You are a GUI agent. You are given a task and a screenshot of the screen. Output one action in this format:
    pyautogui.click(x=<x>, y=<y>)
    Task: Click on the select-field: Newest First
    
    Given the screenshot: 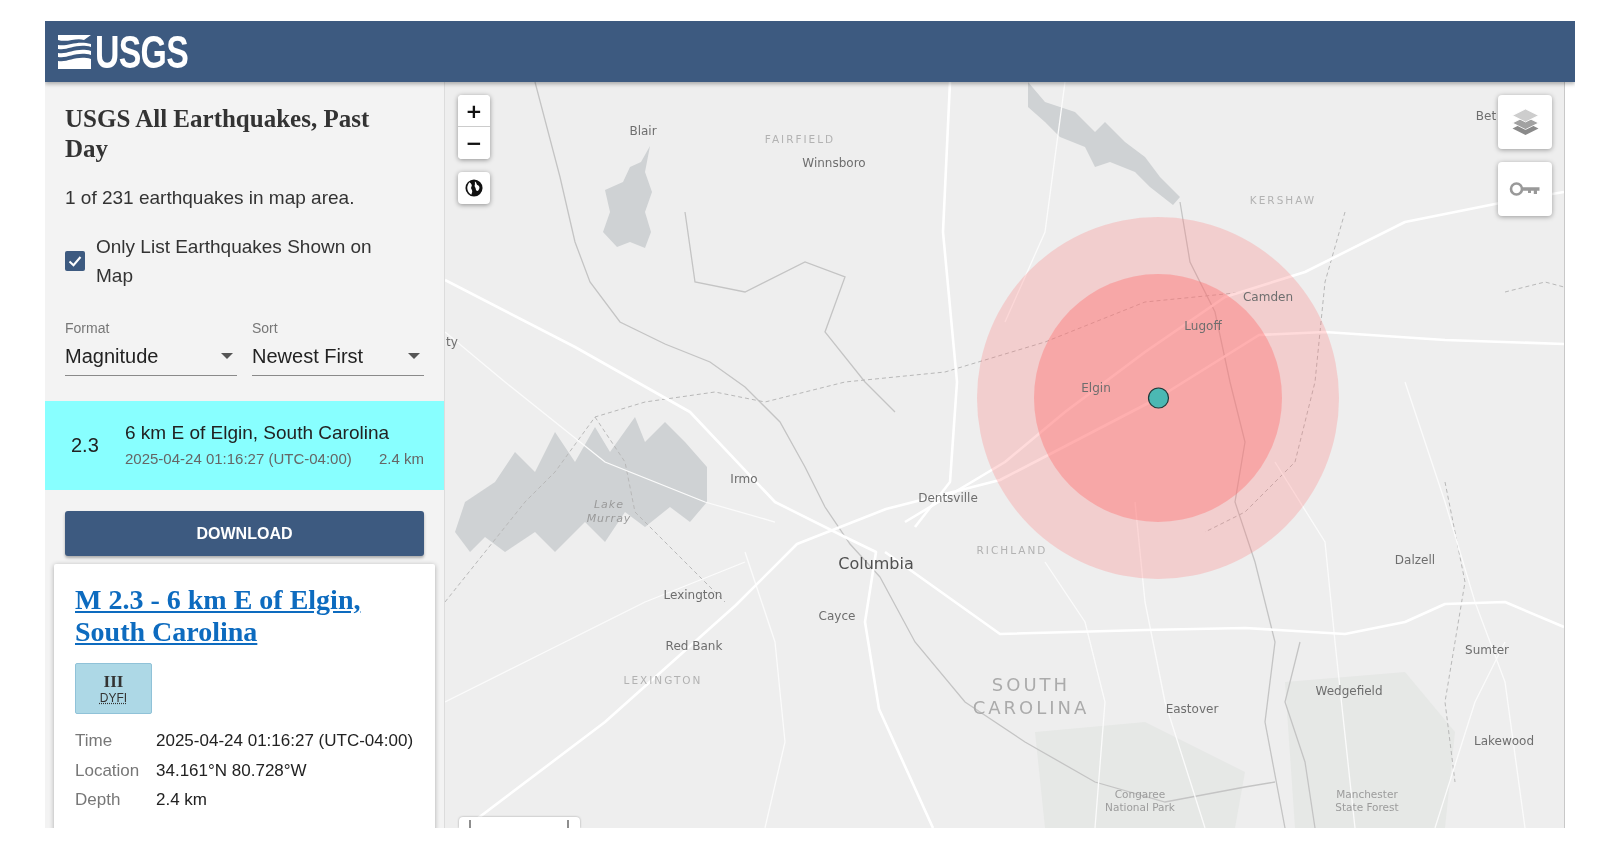 What is the action you would take?
    pyautogui.click(x=338, y=356)
    